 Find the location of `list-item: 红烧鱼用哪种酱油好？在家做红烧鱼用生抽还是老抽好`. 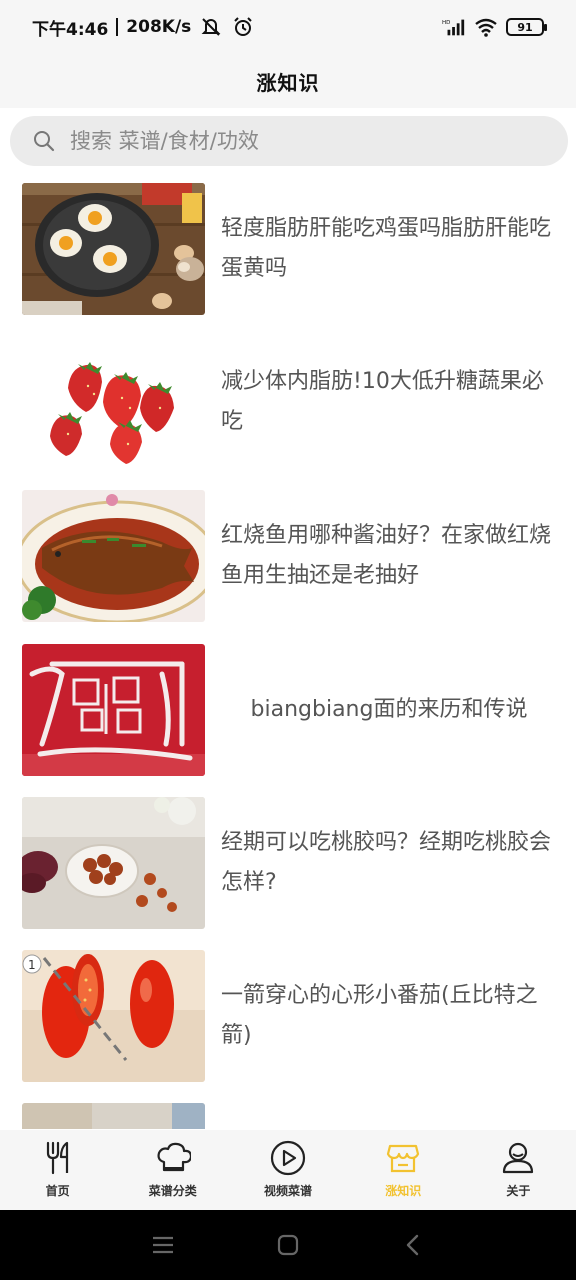

list-item: 红烧鱼用哪种酱油好？在家做红烧鱼用生抽还是老抽好 is located at coordinates (289, 556).